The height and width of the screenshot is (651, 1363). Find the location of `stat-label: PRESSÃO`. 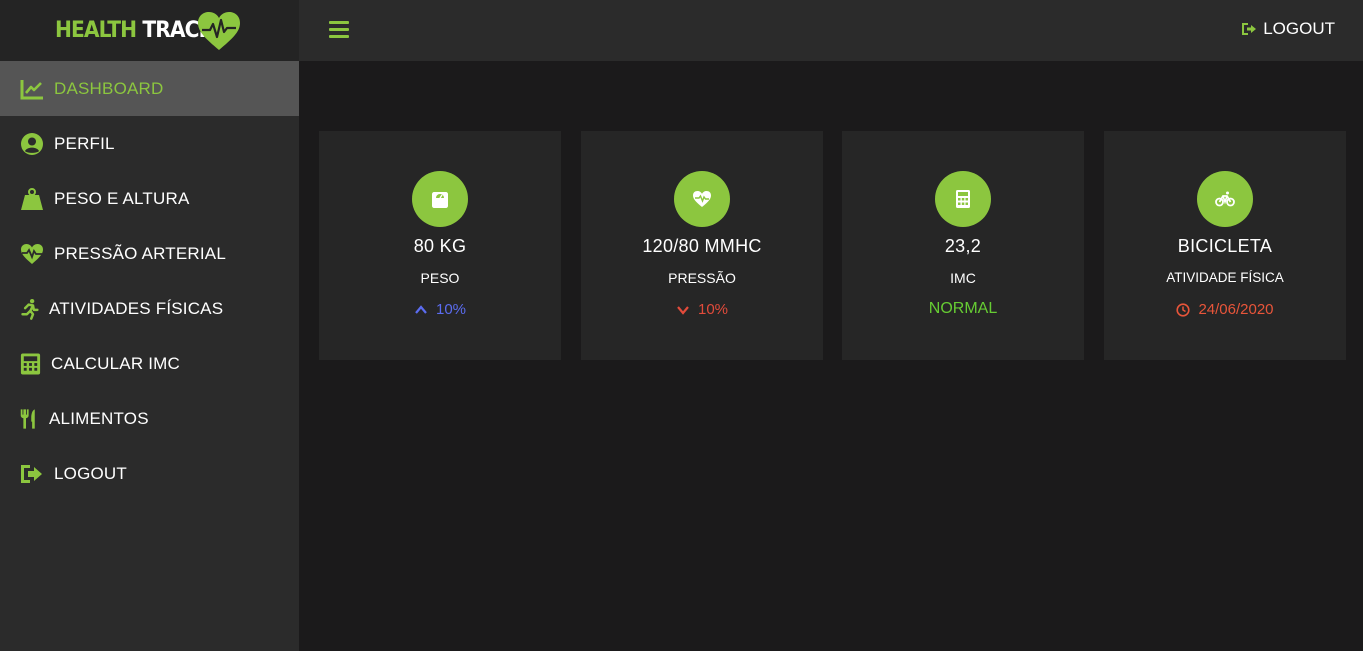

stat-label: PRESSÃO is located at coordinates (702, 278).